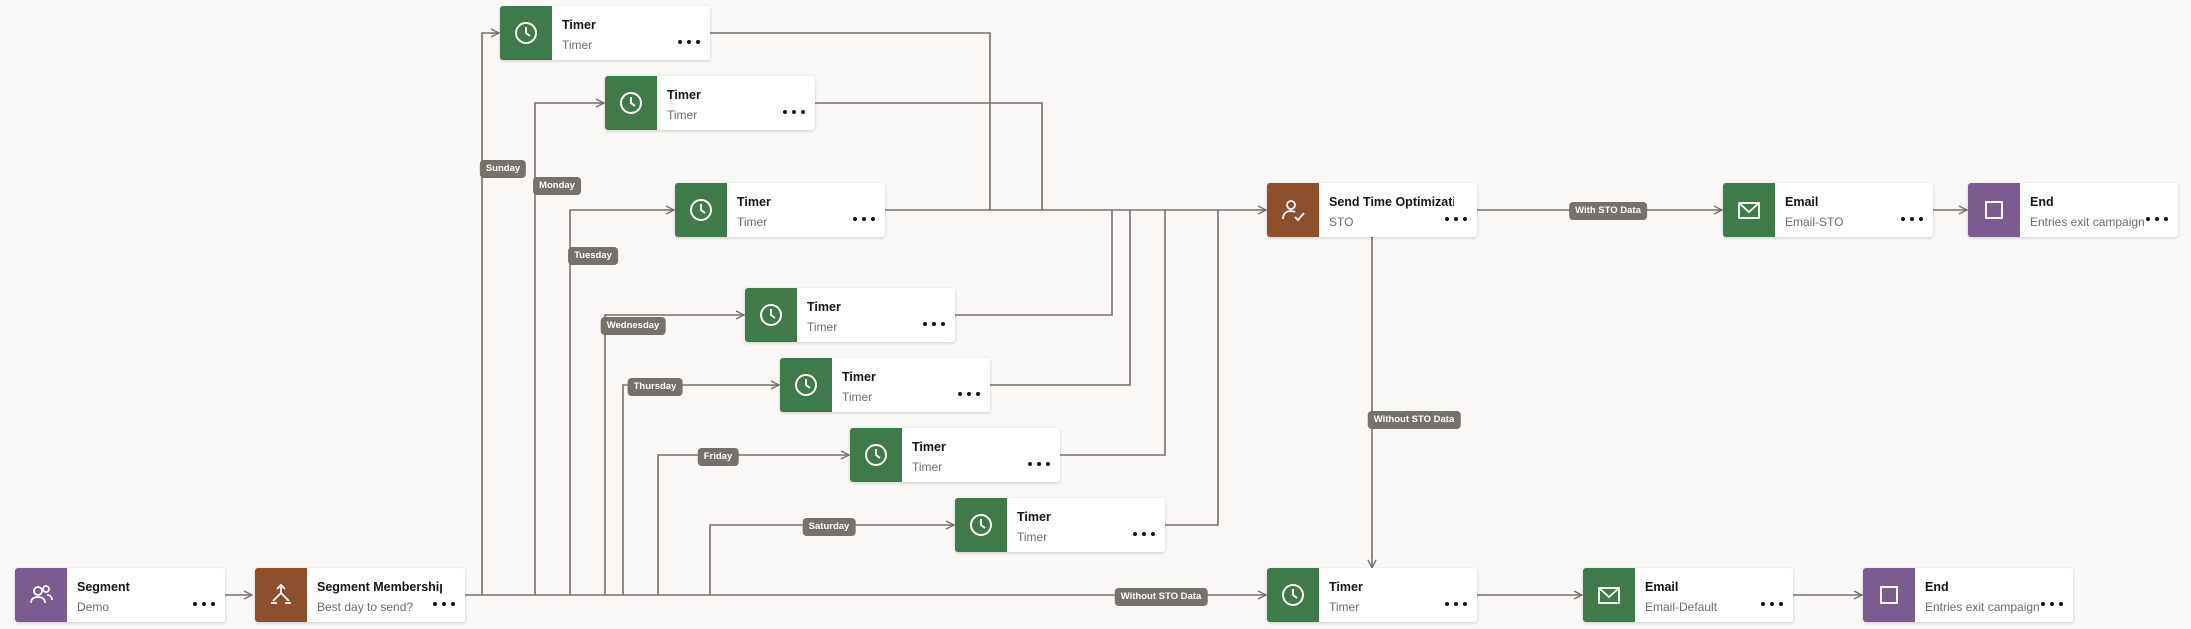 The width and height of the screenshot is (2191, 629). Describe the element at coordinates (1161, 597) in the screenshot. I see `label-without-sto-data-horizontal: Without STO Data` at that location.